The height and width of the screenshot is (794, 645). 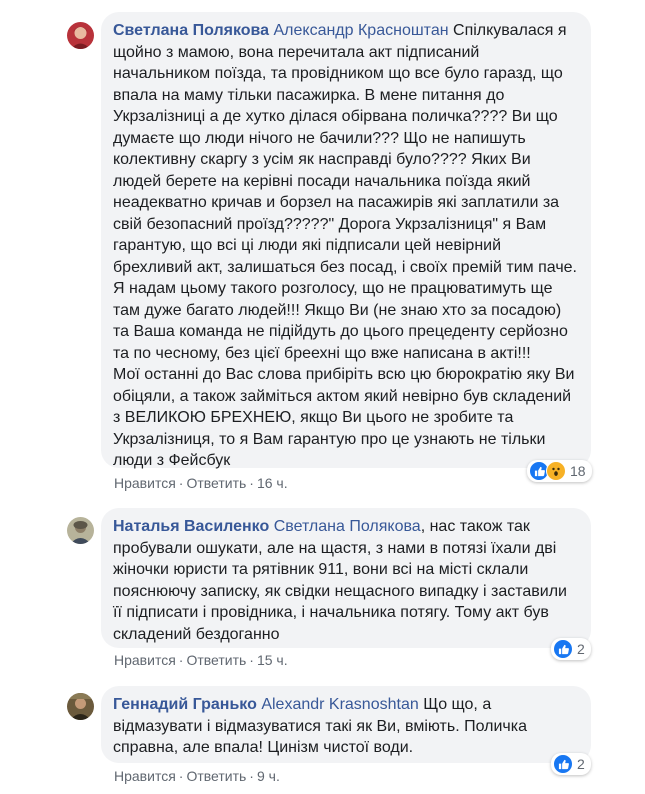 I want to click on comment-actions: Нравится · Ответить · 16 ч., so click(x=201, y=483).